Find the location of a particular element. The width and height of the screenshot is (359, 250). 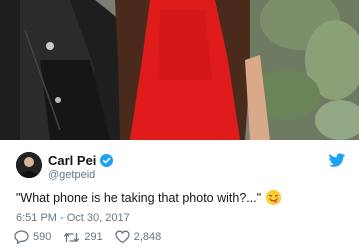

avatar is located at coordinates (29, 165).